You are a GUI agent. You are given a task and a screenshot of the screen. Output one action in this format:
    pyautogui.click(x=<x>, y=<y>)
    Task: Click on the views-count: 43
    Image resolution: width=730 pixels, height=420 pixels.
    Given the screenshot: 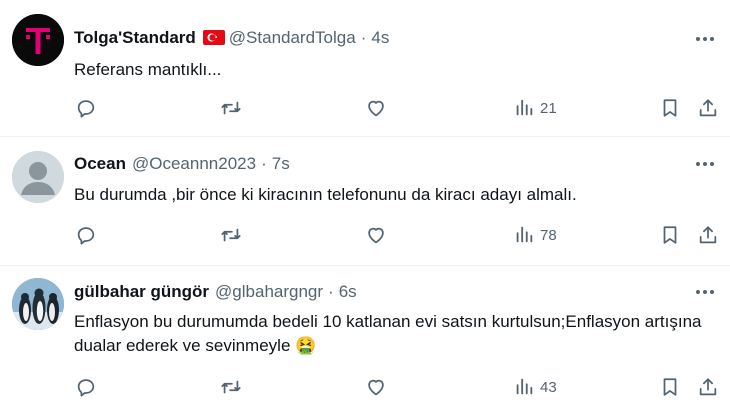 What is the action you would take?
    pyautogui.click(x=548, y=387)
    